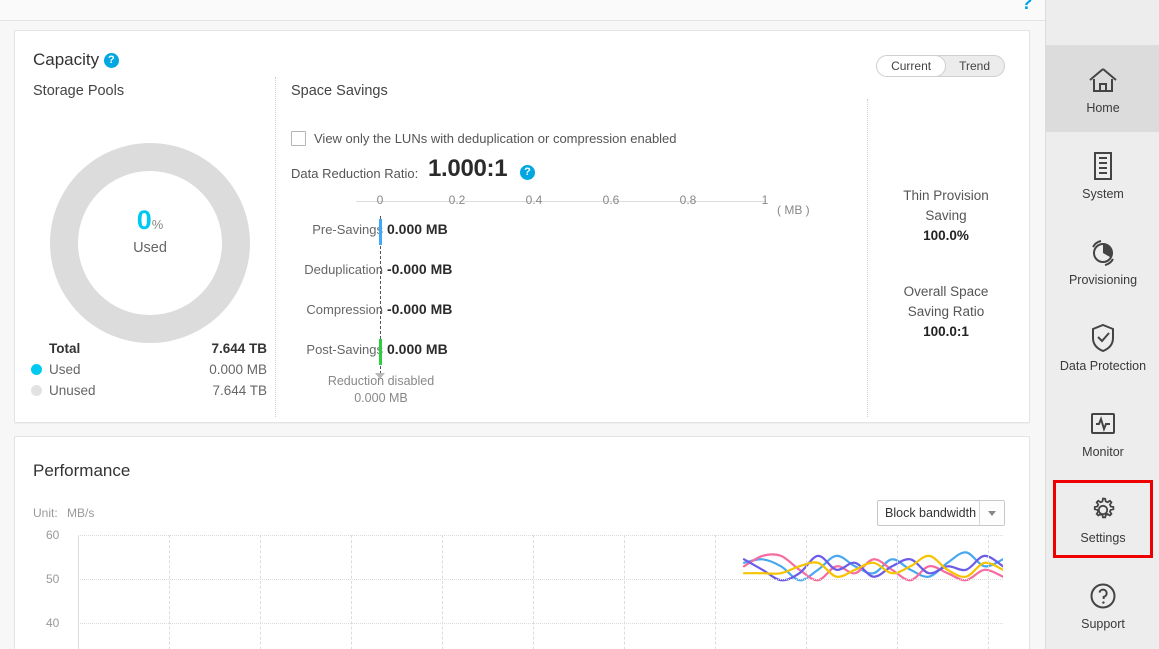 Image resolution: width=1159 pixels, height=649 pixels. Describe the element at coordinates (468, 168) in the screenshot. I see `data-reduction-ratio-value: 1.000:1` at that location.